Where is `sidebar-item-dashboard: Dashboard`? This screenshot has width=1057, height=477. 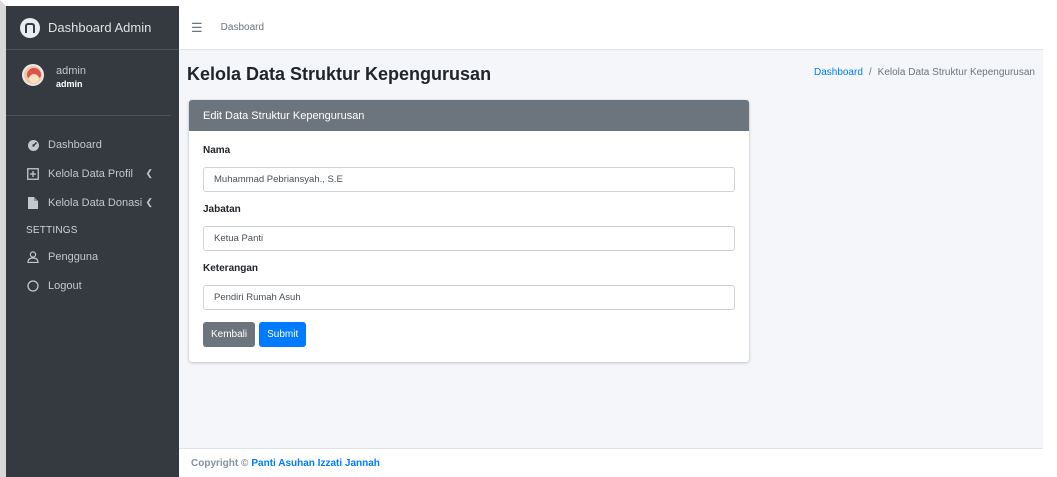 sidebar-item-dashboard: Dashboard is located at coordinates (92, 144).